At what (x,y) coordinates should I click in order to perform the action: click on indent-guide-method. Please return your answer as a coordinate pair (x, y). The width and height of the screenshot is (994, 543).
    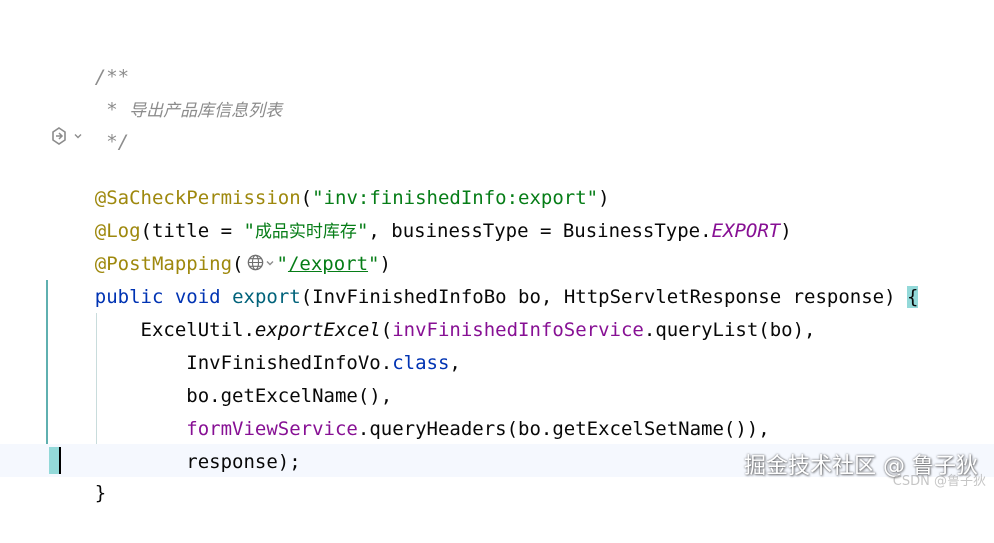
    Looking at the image, I should click on (47, 362).